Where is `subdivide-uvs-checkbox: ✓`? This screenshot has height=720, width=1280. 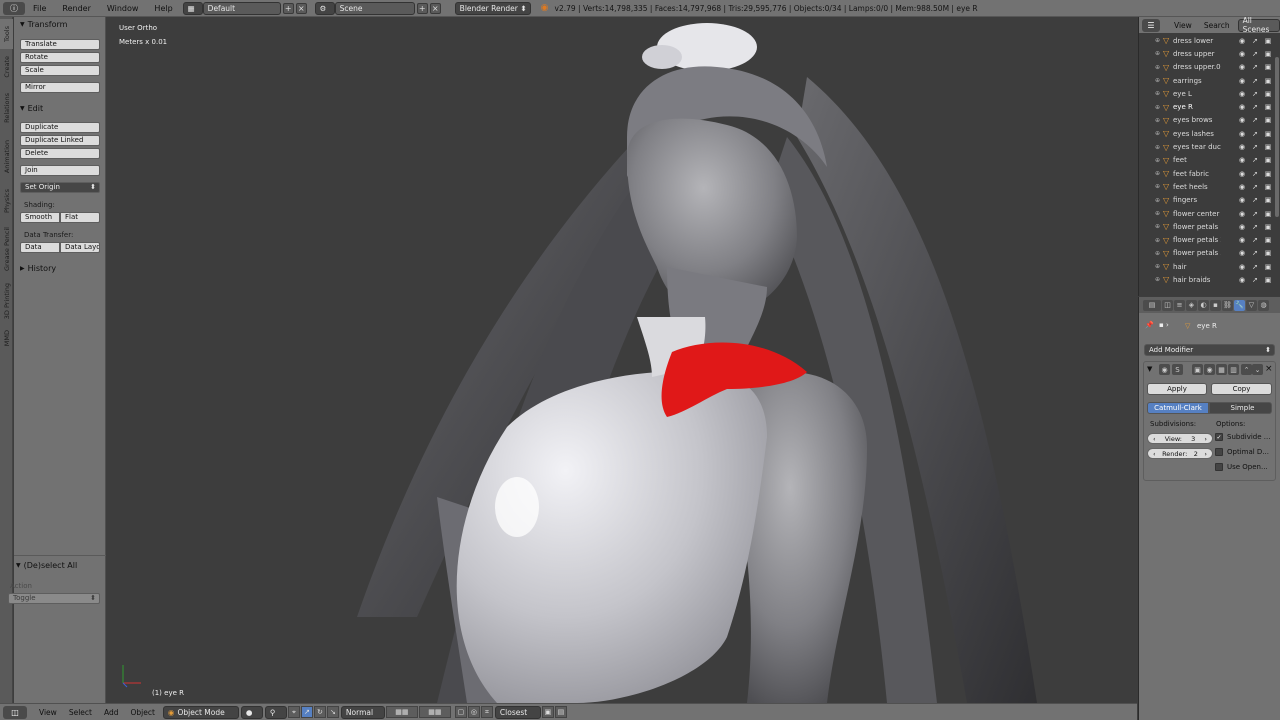 subdivide-uvs-checkbox: ✓ is located at coordinates (1219, 437).